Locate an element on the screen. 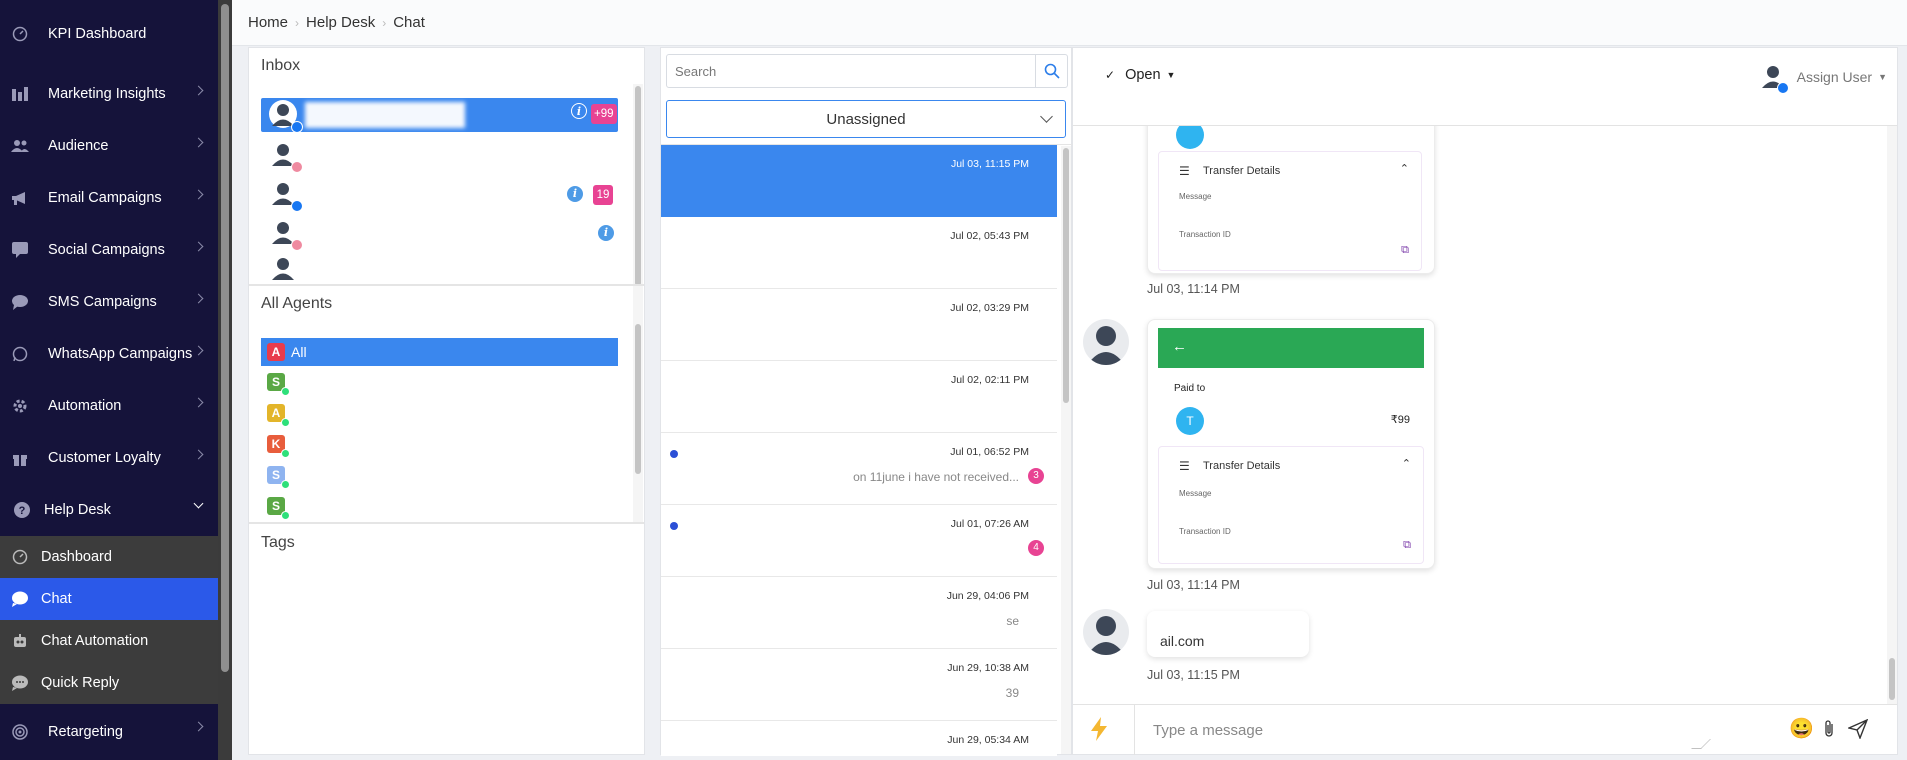  sidebar-item-help-desk: ? Help Desk is located at coordinates (109, 510).